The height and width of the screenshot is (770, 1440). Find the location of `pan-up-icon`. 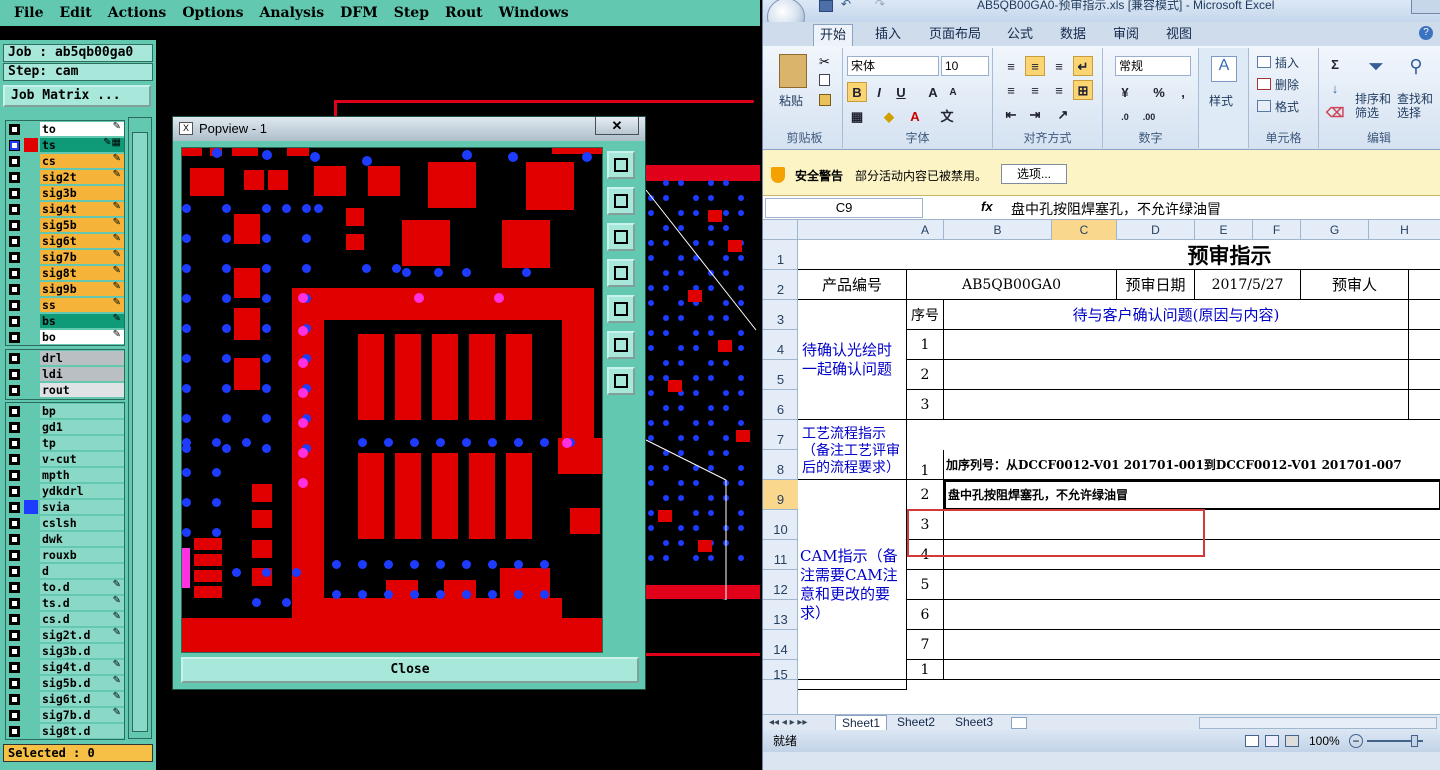

pan-up-icon is located at coordinates (621, 201).